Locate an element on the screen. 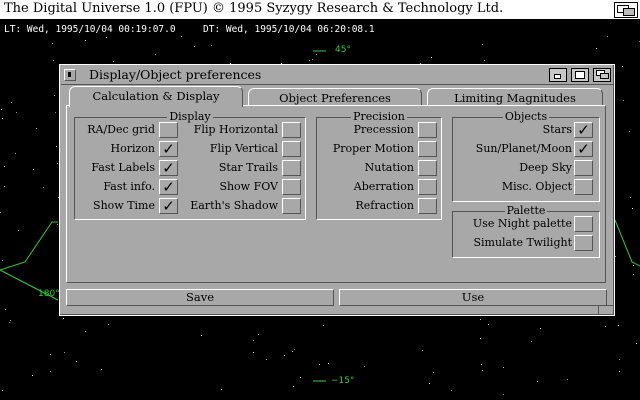  checkbox-earth-s-shadow is located at coordinates (291, 206).